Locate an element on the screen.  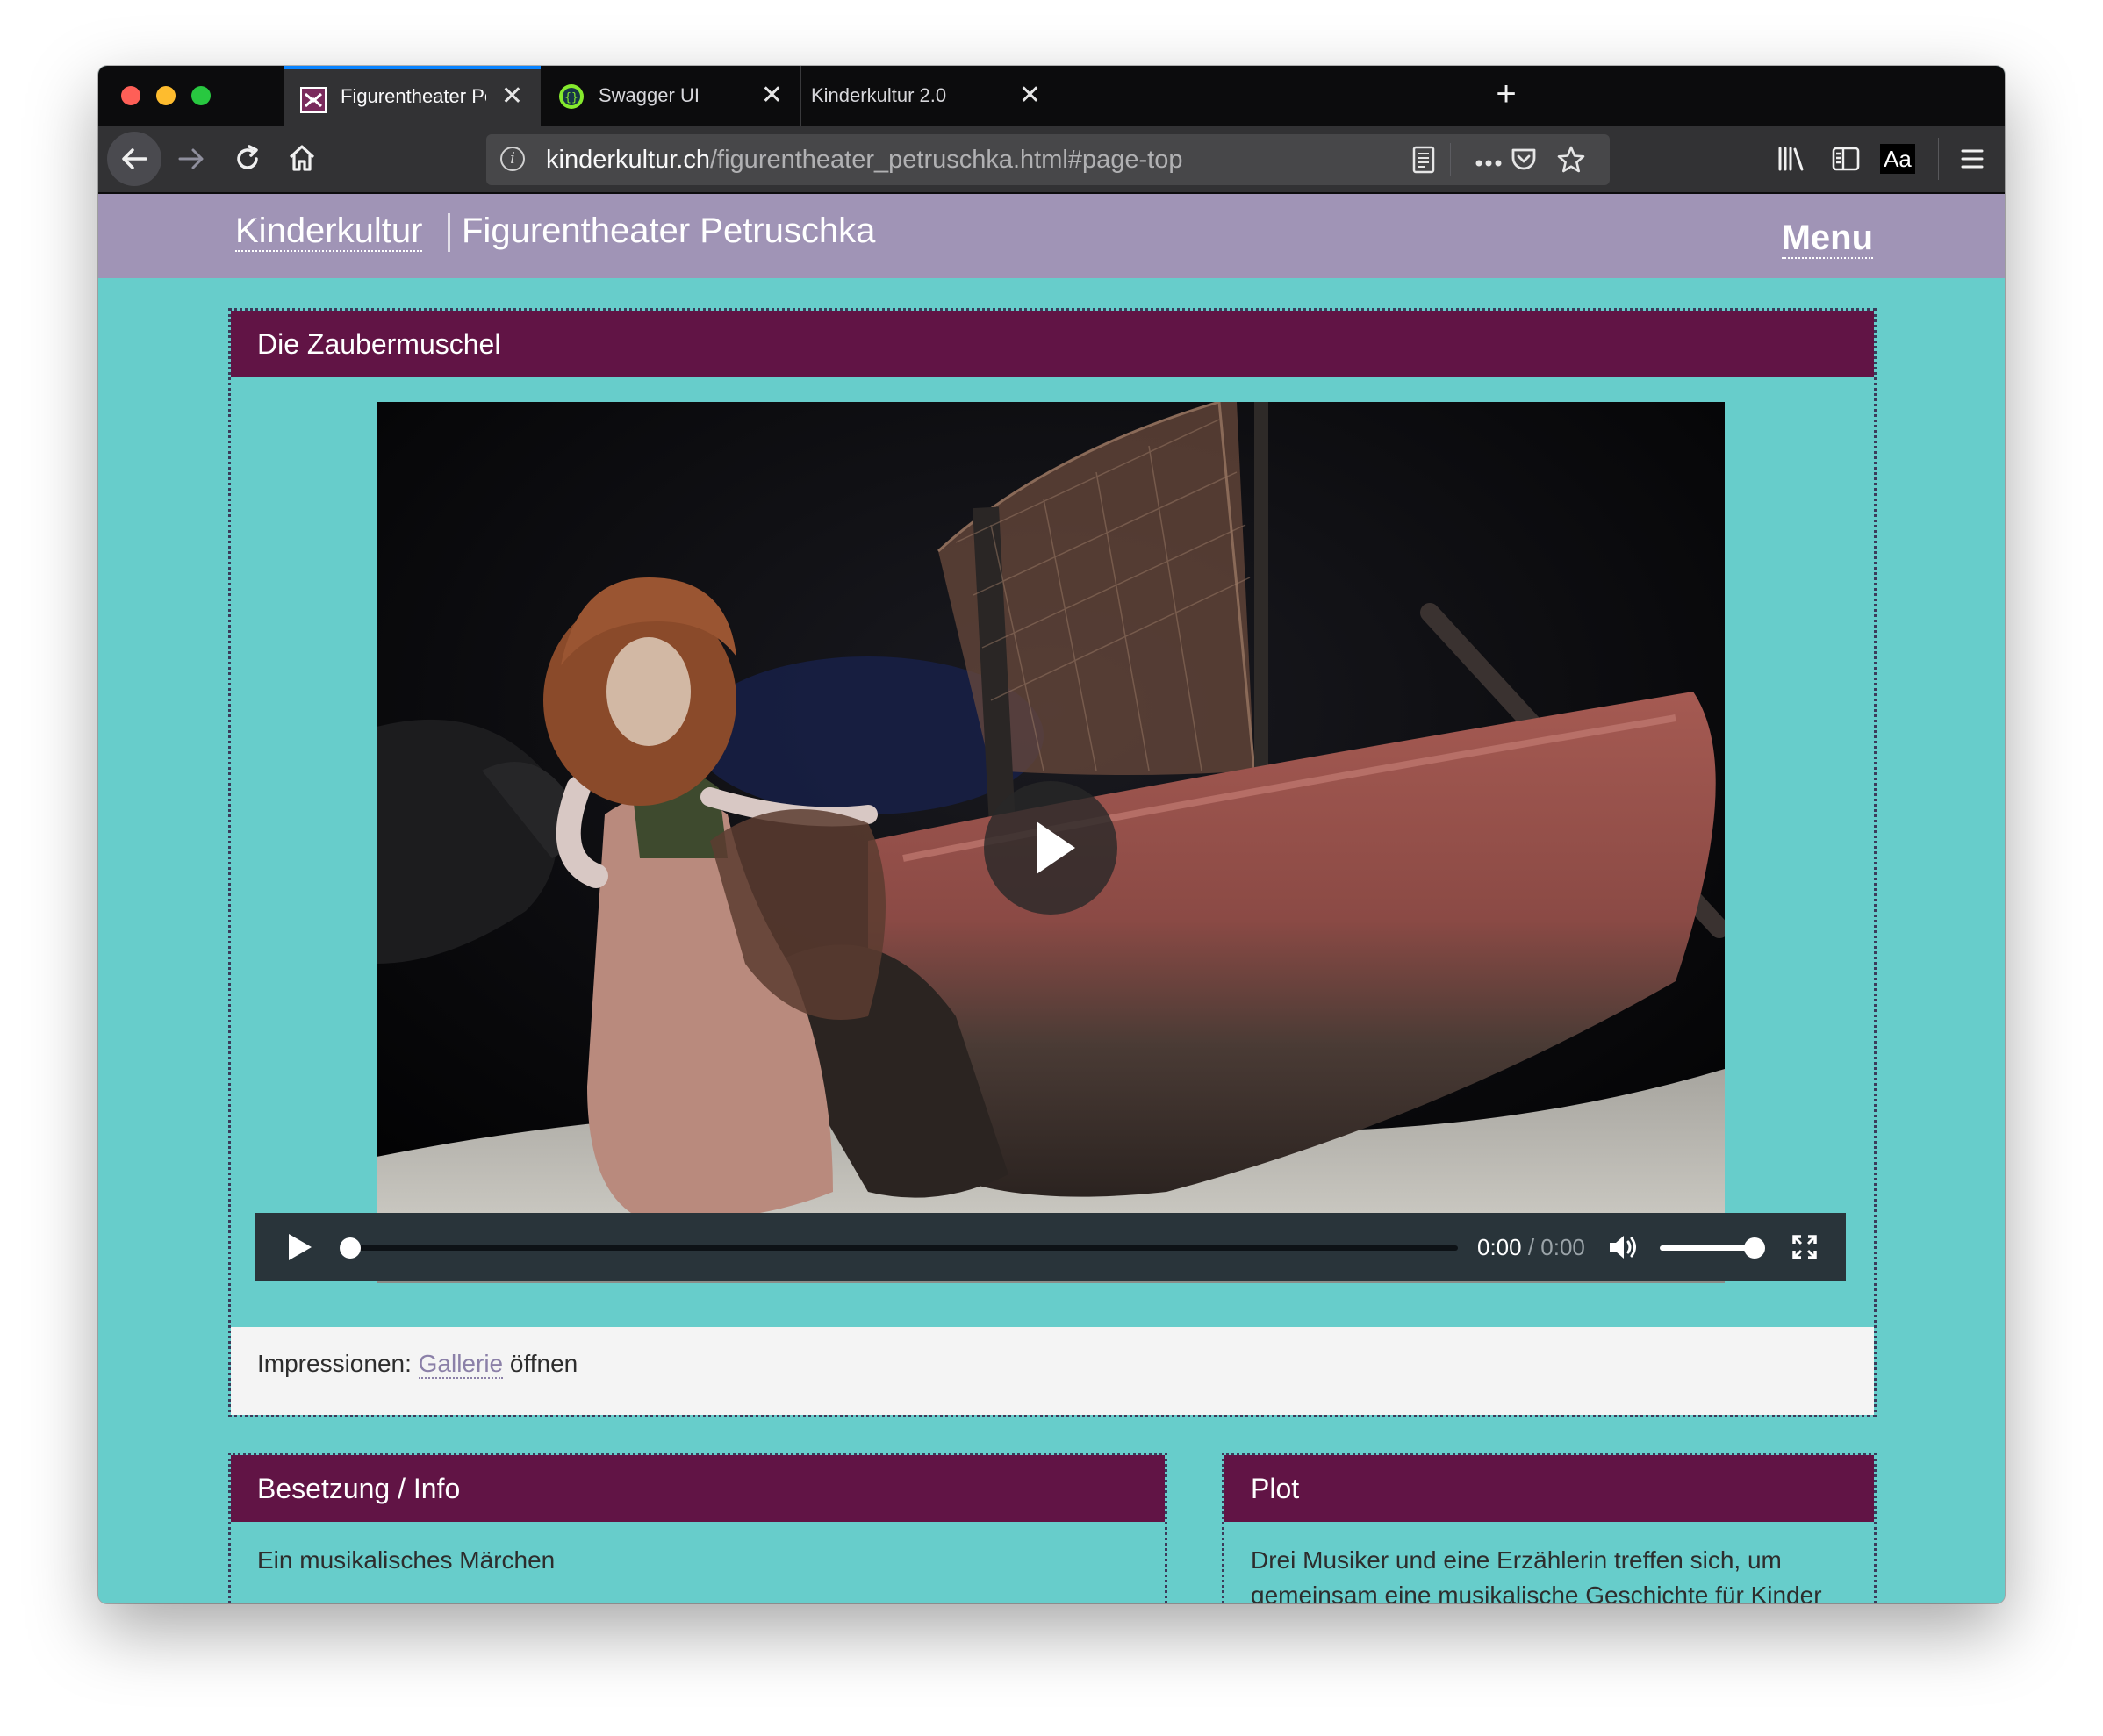
play-button is located at coordinates (300, 1247).